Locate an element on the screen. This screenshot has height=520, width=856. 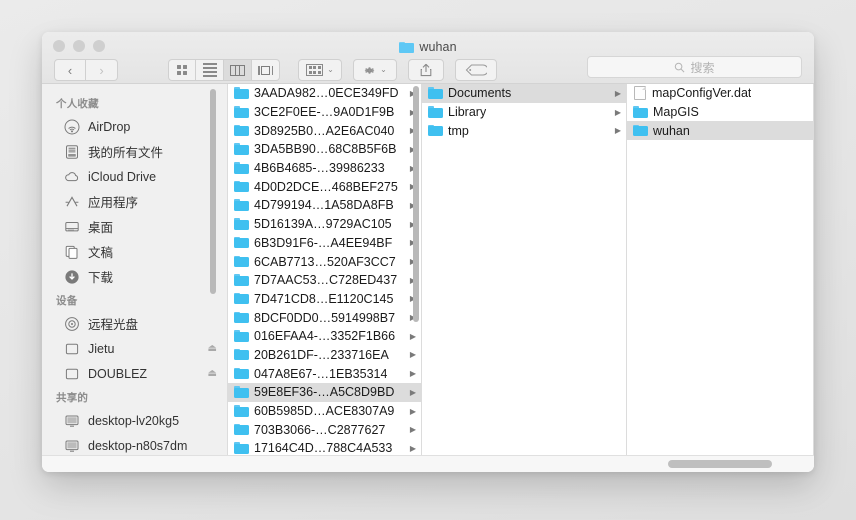
desktop-icon is located at coordinates (72, 226).